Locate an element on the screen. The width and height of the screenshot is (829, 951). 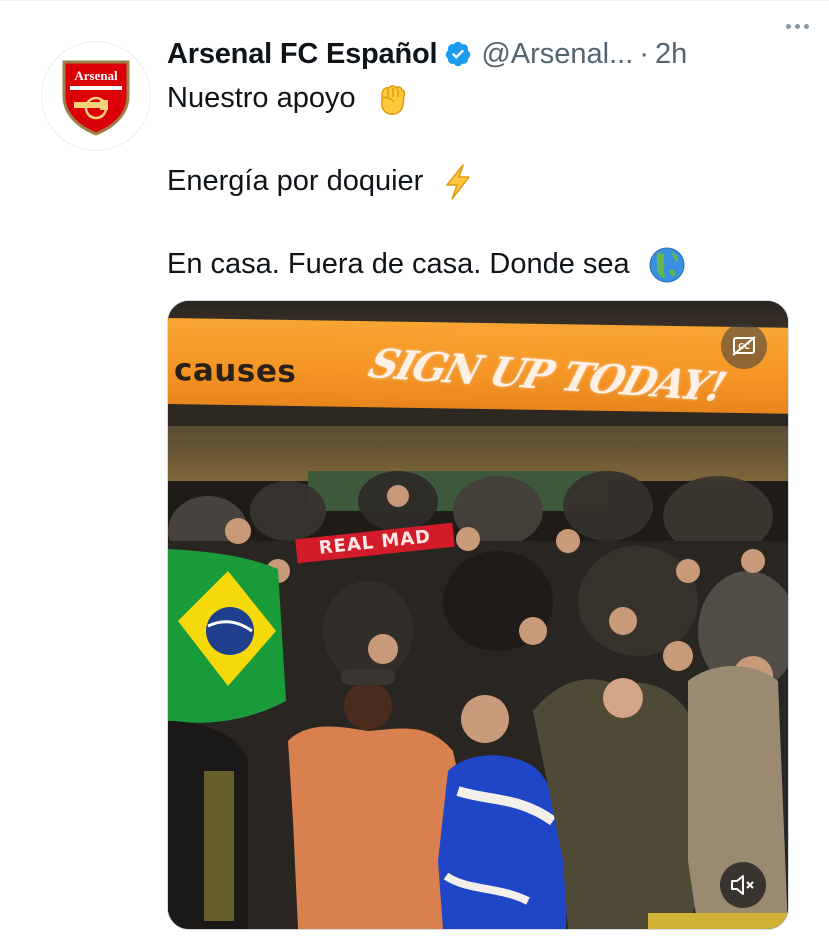
arsenal-crest-icon: Arsenal is located at coordinates (96, 98).